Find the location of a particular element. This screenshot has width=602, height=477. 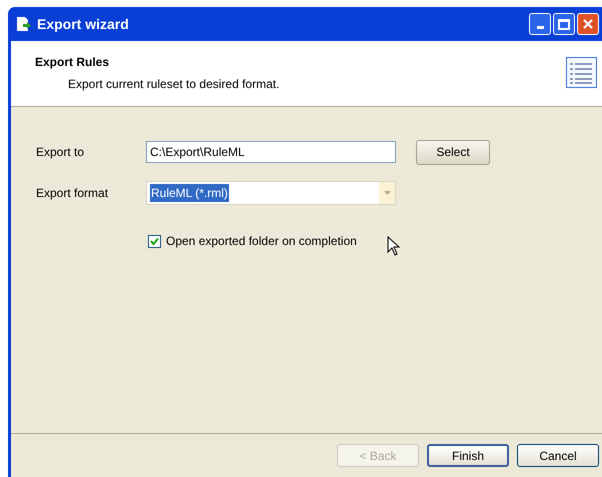

close-button is located at coordinates (588, 24).